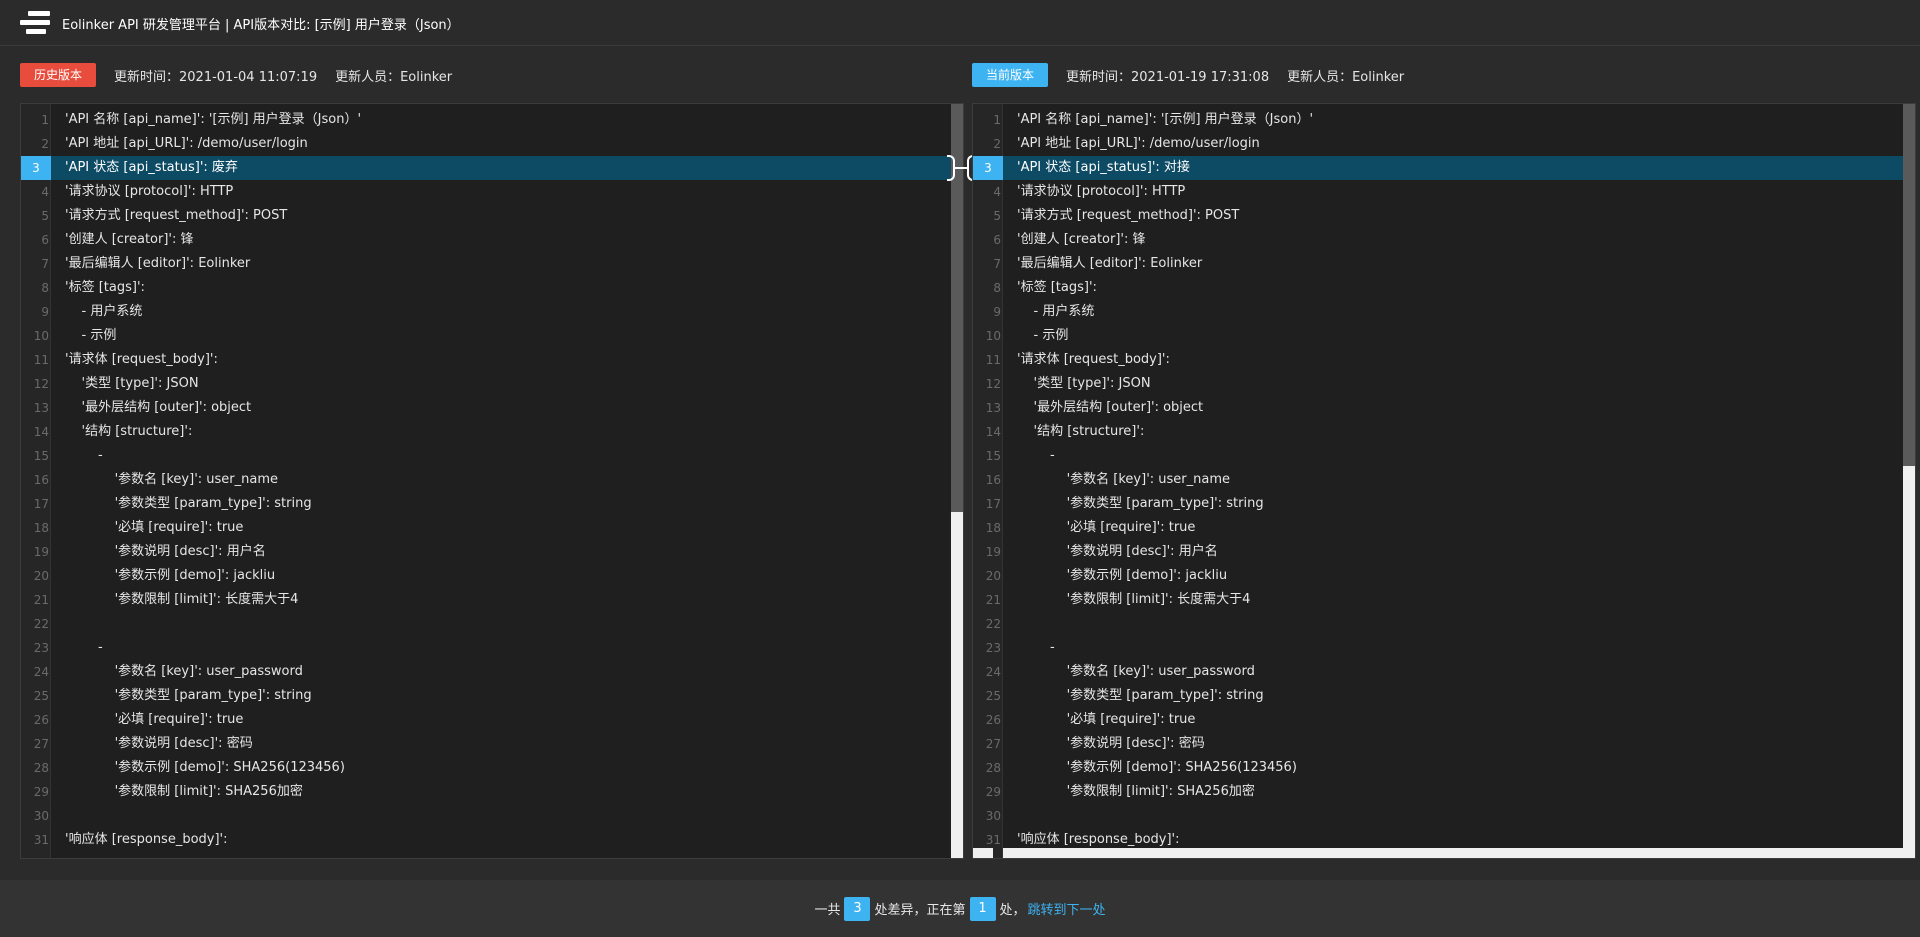  What do you see at coordinates (997, 312) in the screenshot?
I see `line-number: 9` at bounding box center [997, 312].